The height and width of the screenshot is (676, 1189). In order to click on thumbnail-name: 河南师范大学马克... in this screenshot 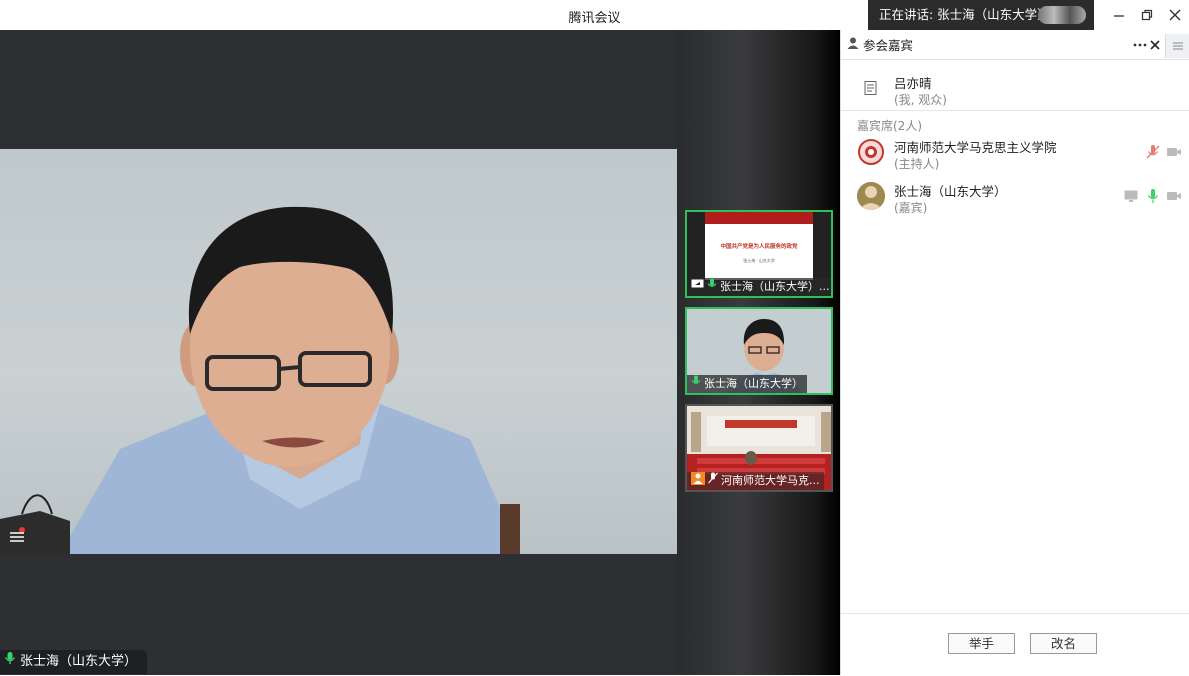, I will do `click(770, 480)`.